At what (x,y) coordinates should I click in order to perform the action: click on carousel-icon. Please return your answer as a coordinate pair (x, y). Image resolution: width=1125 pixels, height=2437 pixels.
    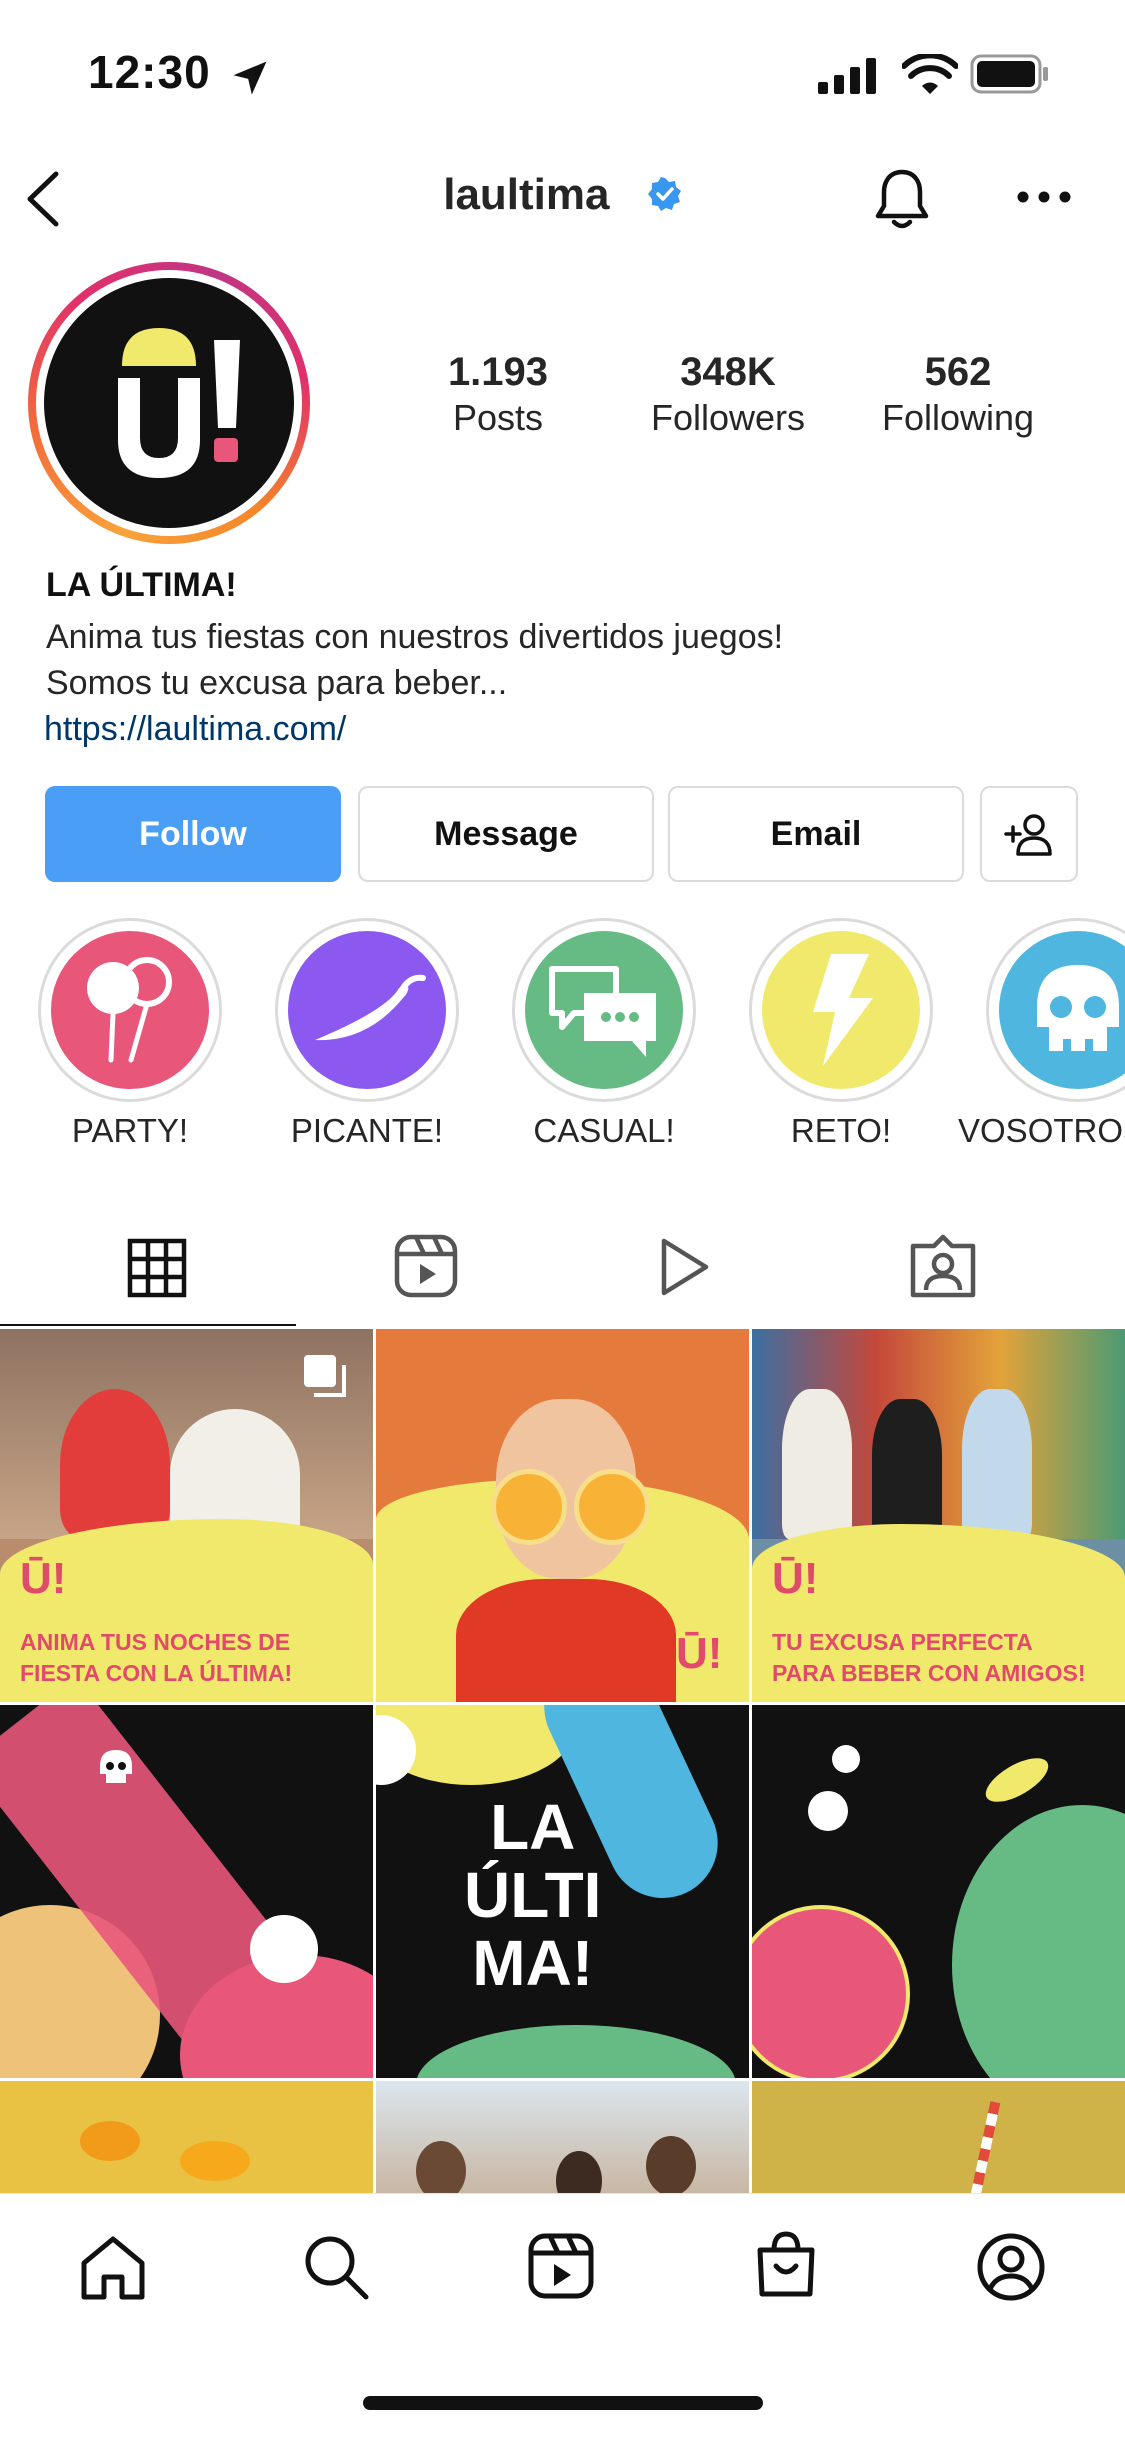
    Looking at the image, I should click on (325, 1376).